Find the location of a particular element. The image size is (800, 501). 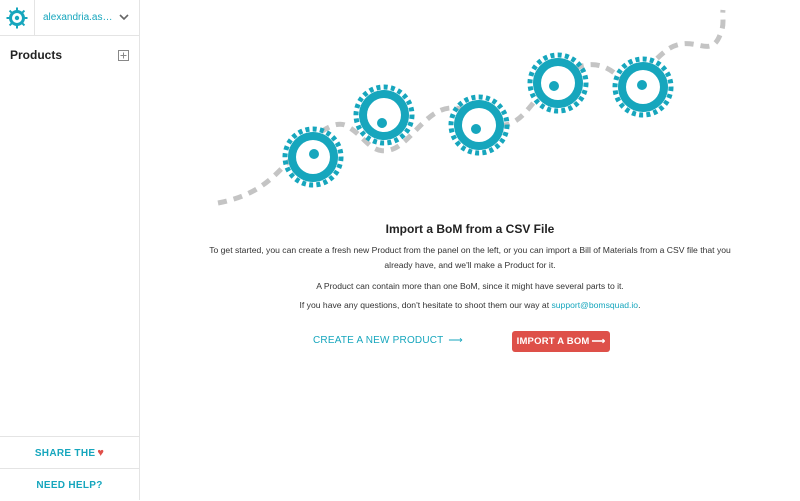

contact-suffix: . is located at coordinates (639, 305).